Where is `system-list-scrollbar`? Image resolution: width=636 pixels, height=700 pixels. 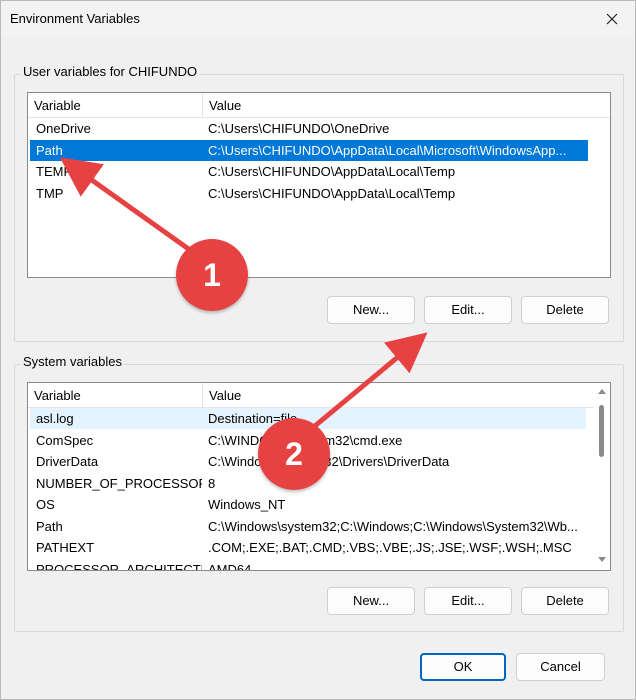
system-list-scrollbar is located at coordinates (602, 476).